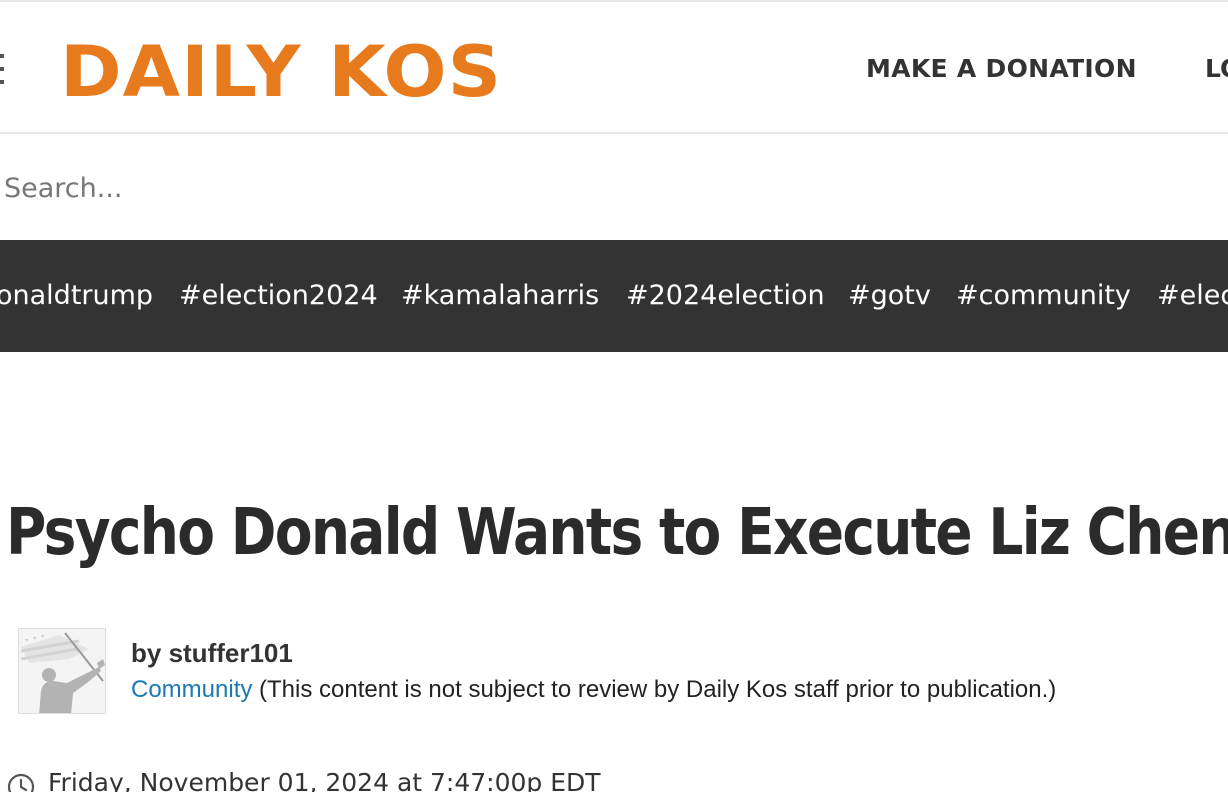 The width and height of the screenshot is (1228, 792). I want to click on hamburger-menu-icon, so click(2, 74).